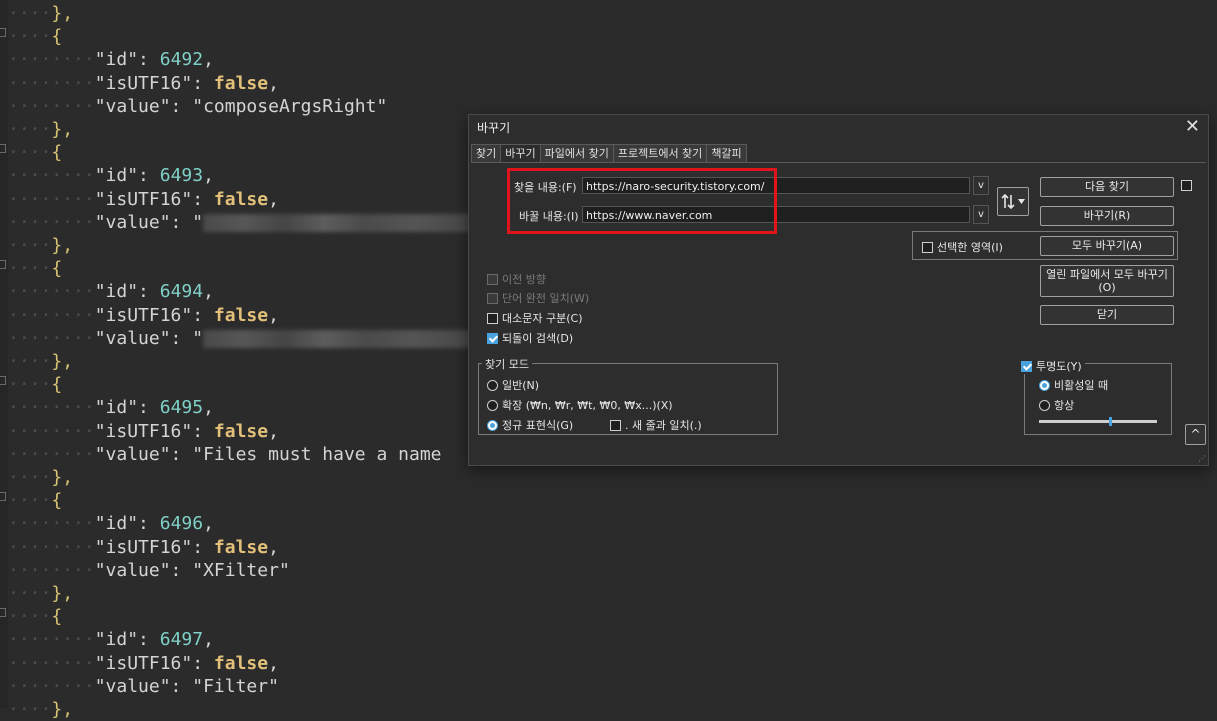 This screenshot has height=721, width=1217. Describe the element at coordinates (181, 408) in the screenshot. I see `code-token: 6495` at that location.